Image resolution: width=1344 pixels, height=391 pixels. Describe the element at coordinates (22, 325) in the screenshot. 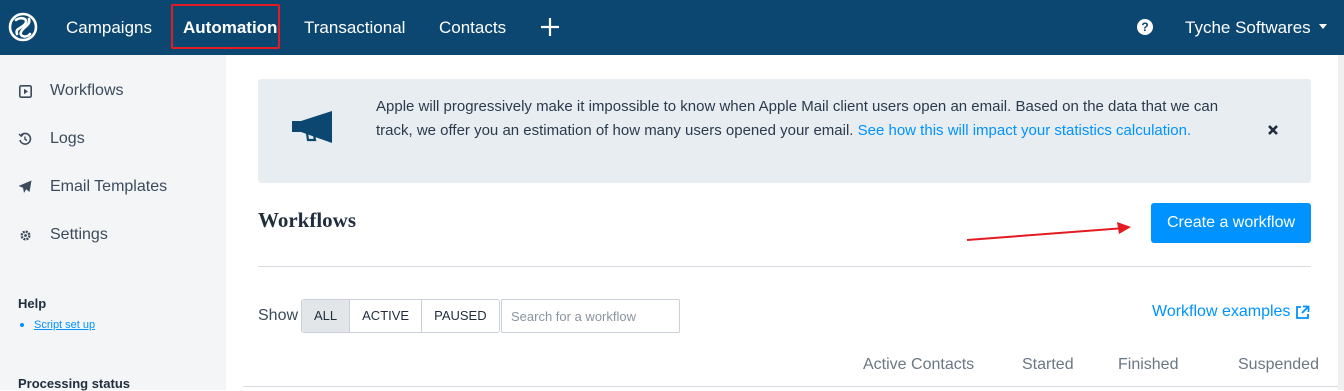

I see `bullet-icon` at that location.